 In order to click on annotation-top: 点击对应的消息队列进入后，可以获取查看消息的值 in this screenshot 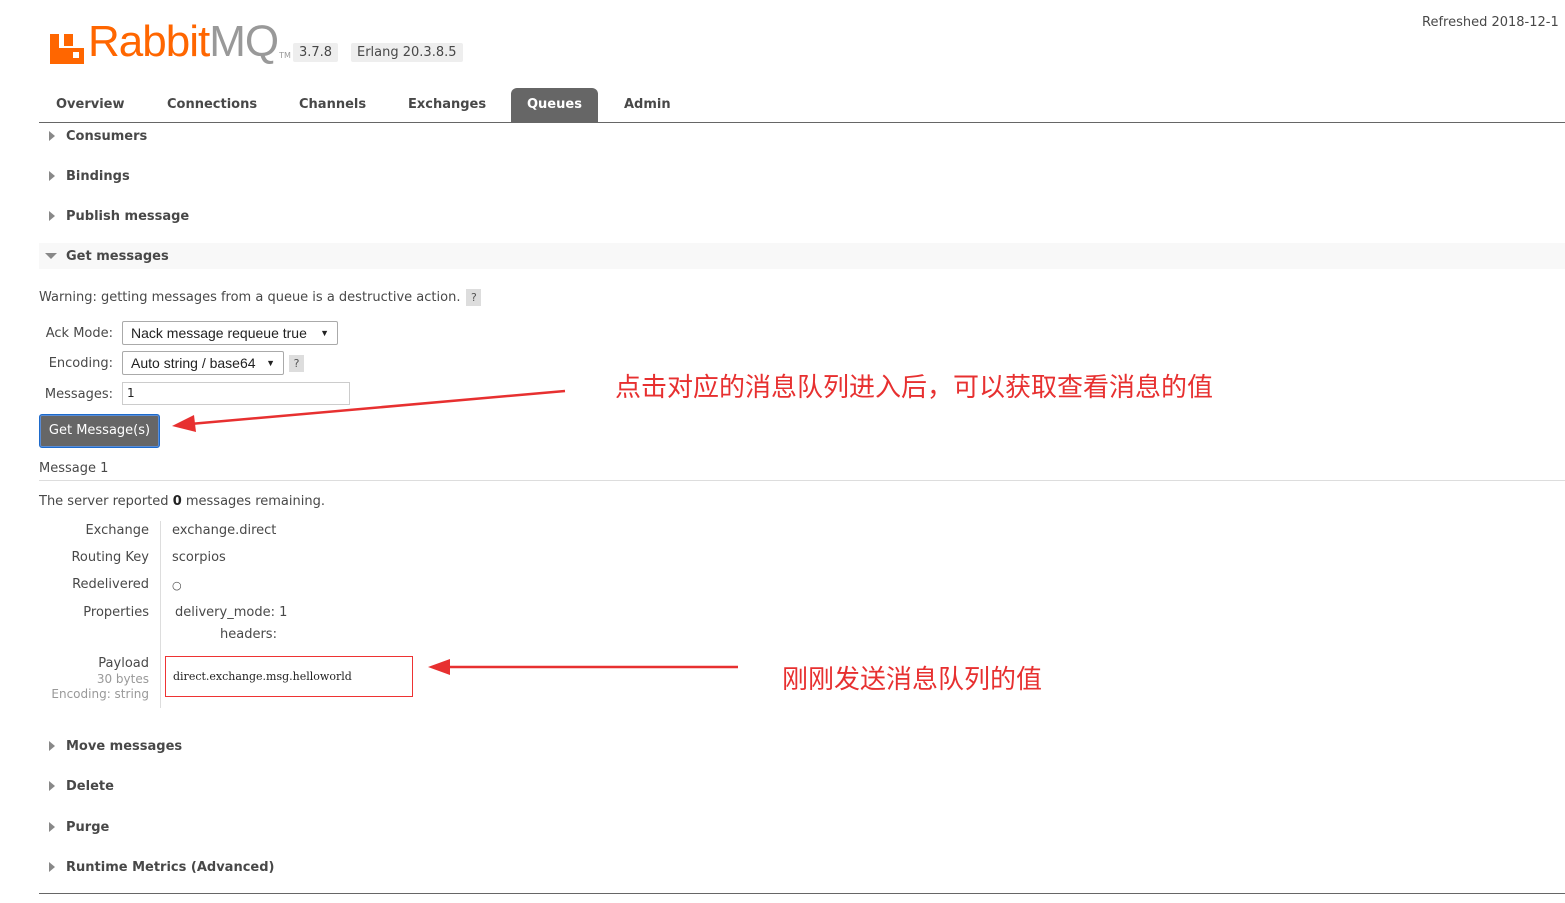, I will do `click(914, 388)`.